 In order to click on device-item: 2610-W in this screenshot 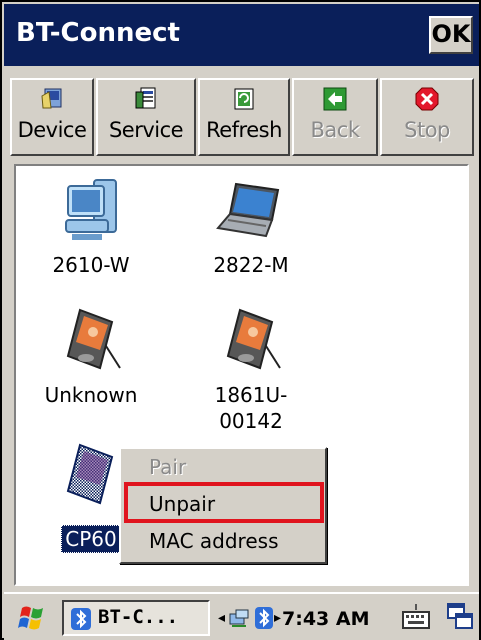, I will do `click(91, 227)`.